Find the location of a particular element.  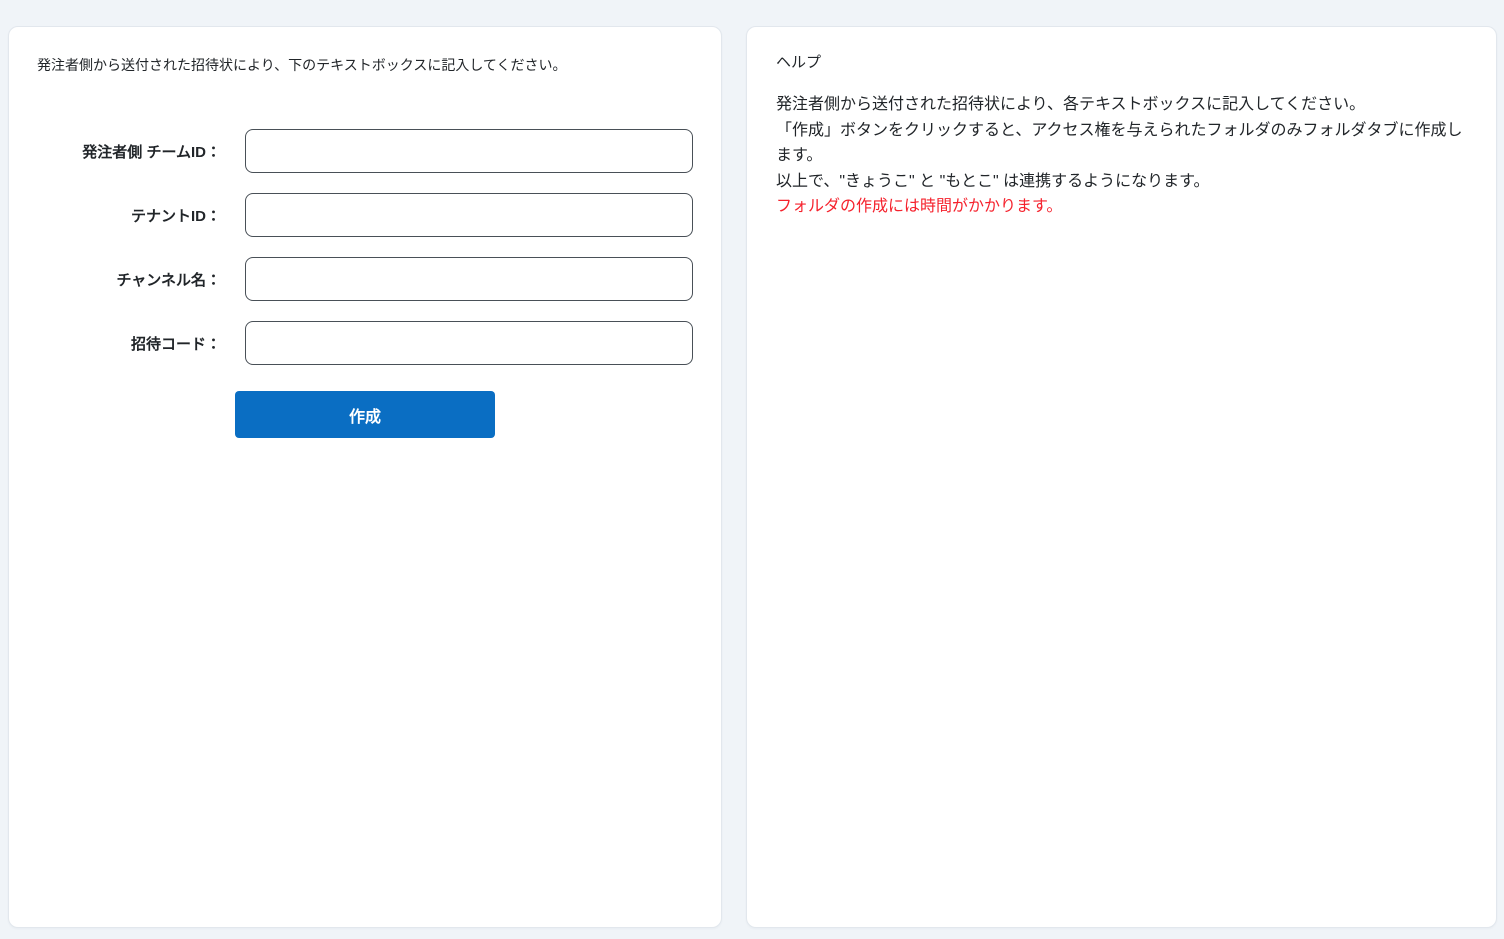

invite-code-label: 招待コード： is located at coordinates (175, 344).